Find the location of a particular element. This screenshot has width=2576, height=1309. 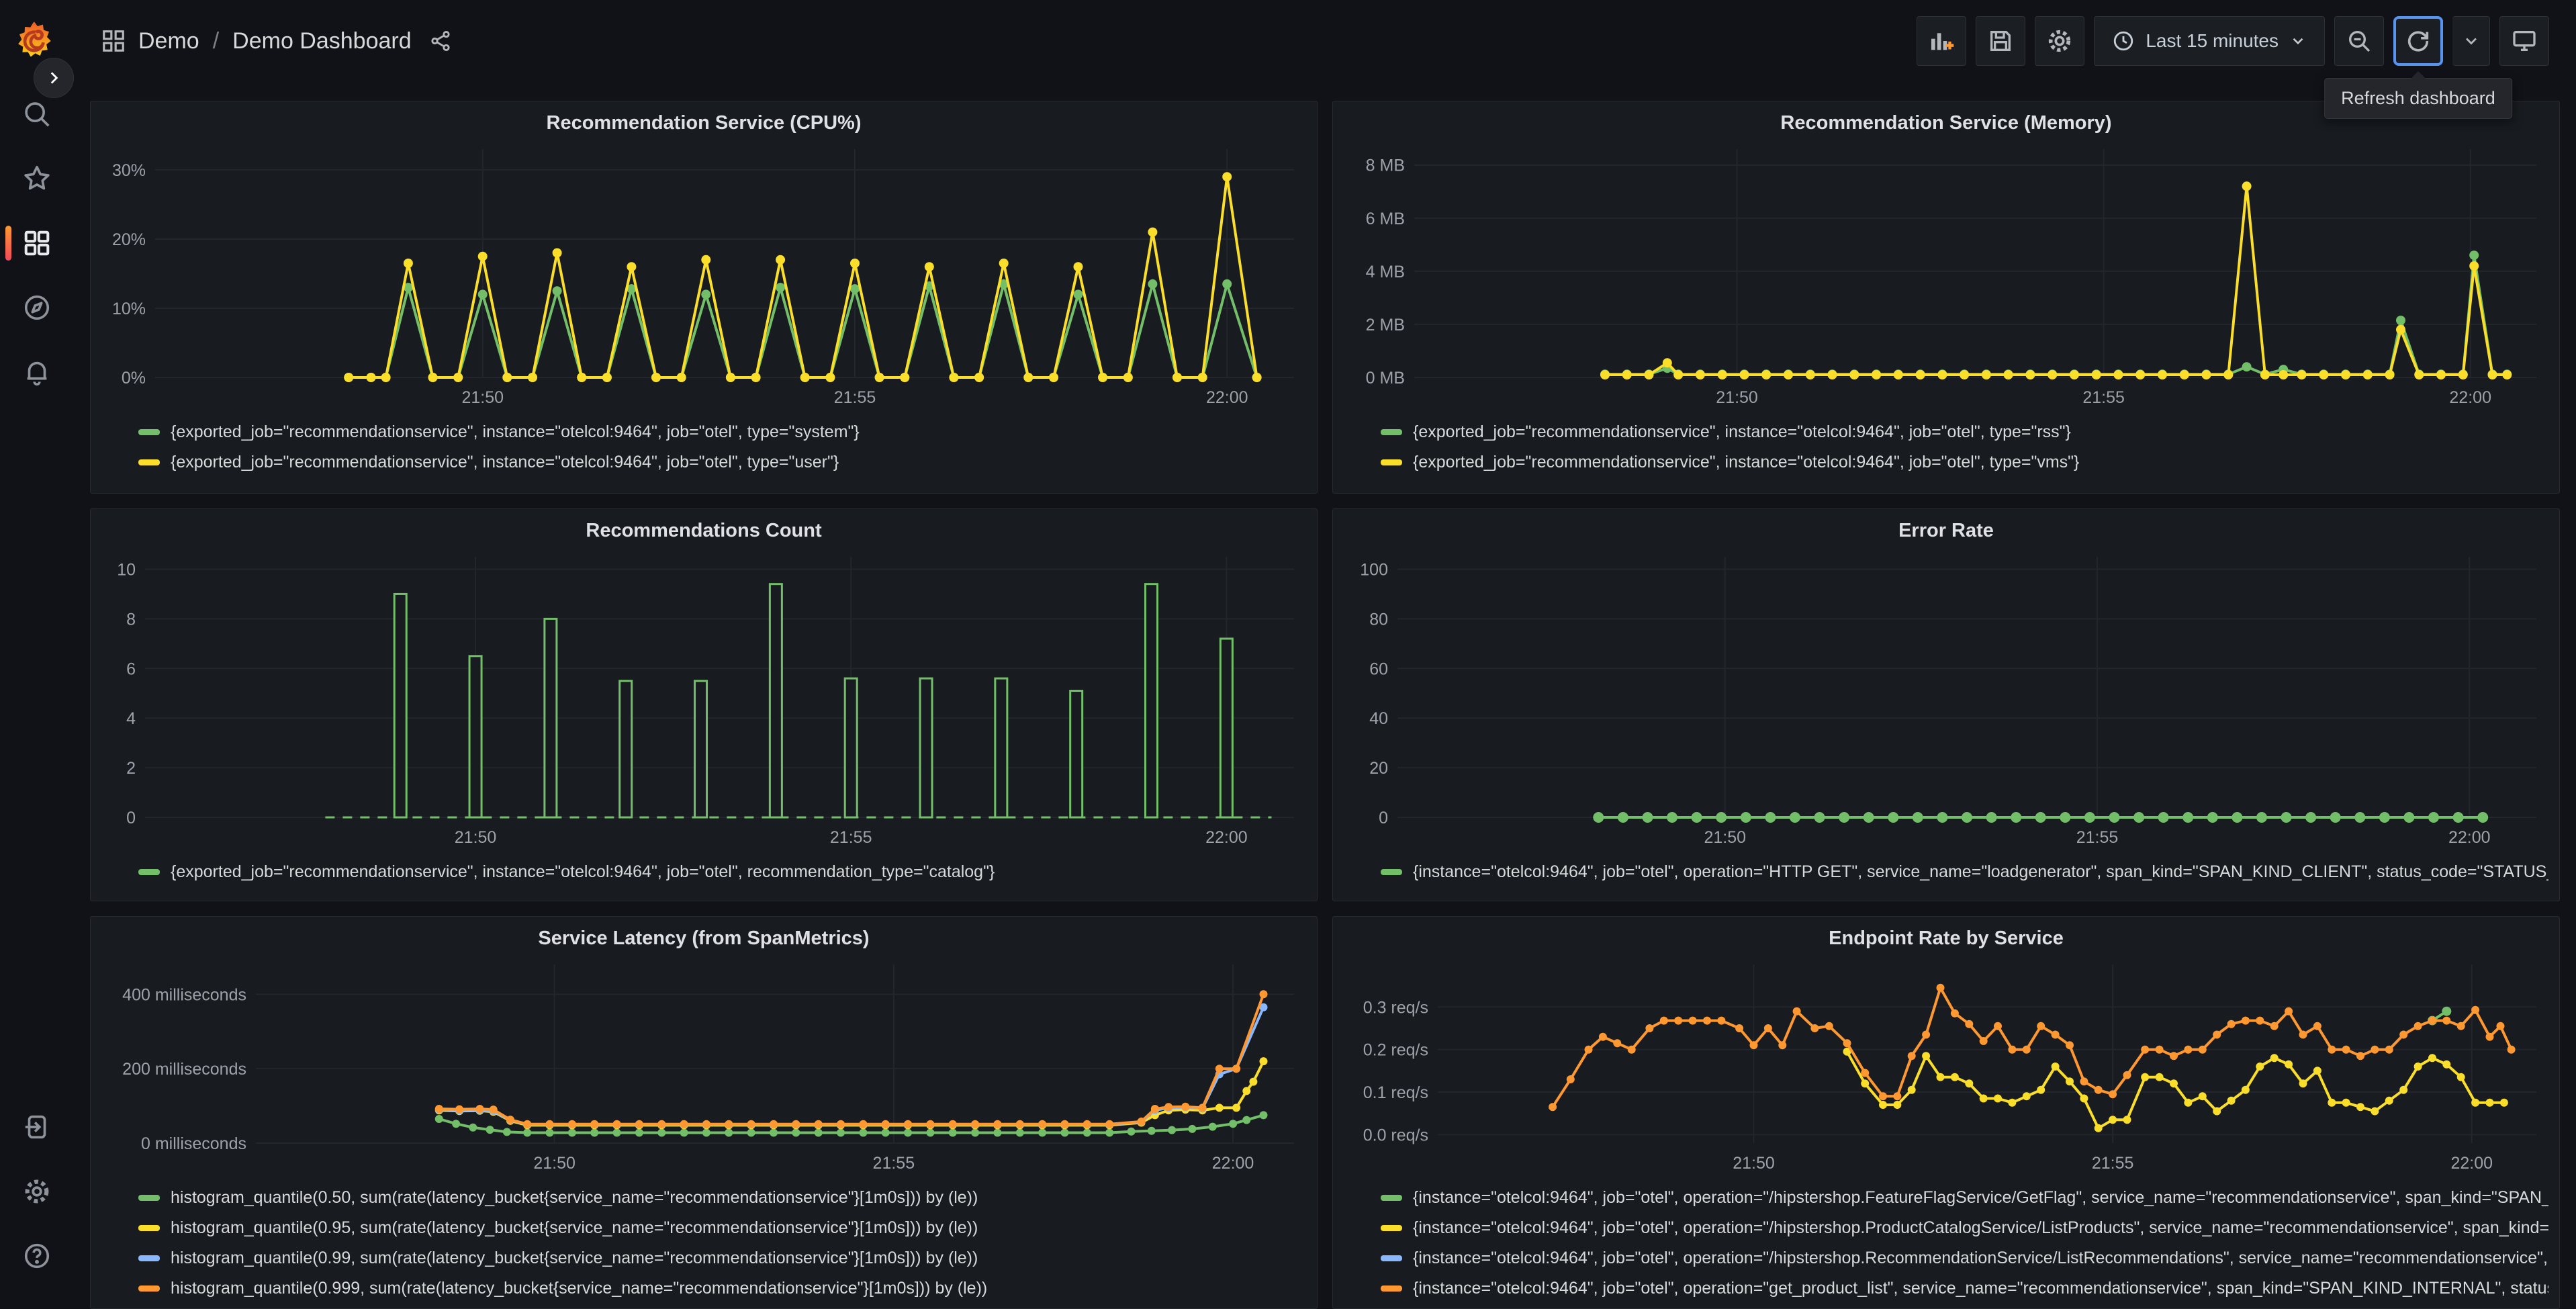

clock-icon is located at coordinates (2123, 41).